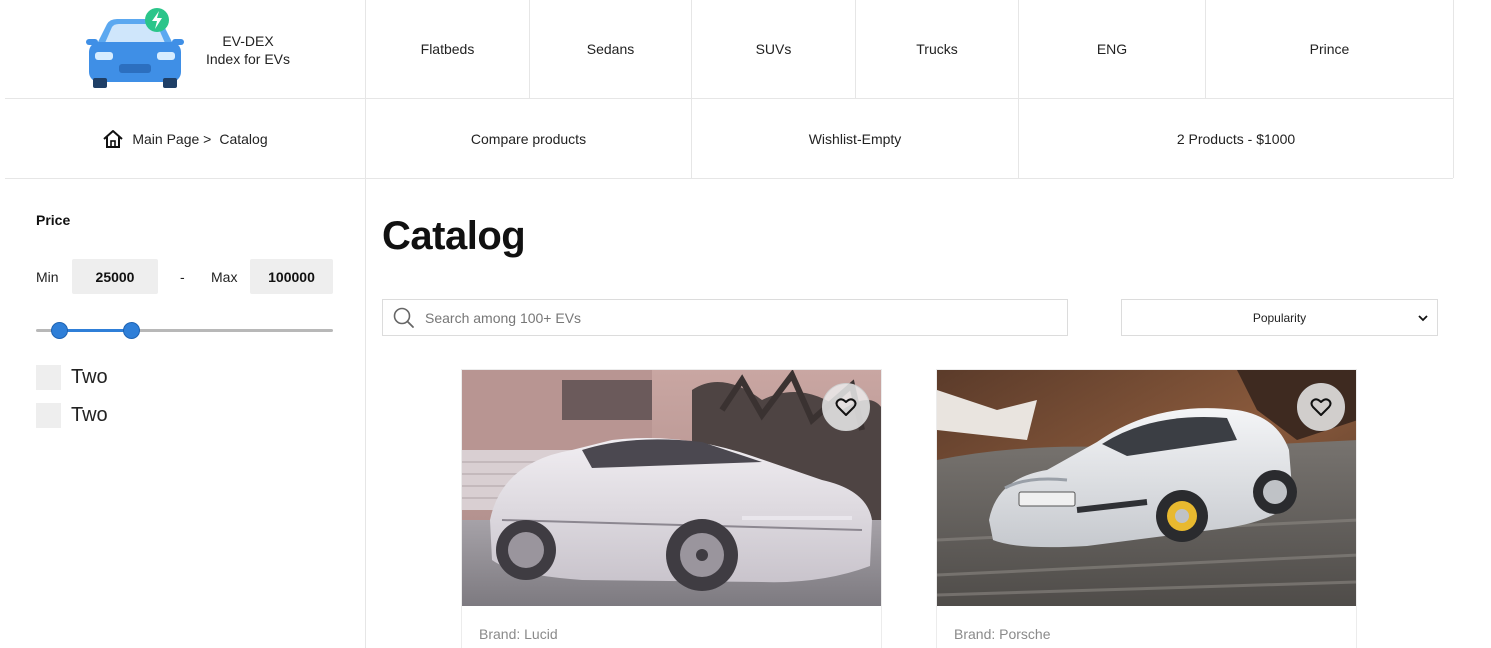 This screenshot has width=1491, height=648. I want to click on nav-item-language: ENG, so click(1112, 49).